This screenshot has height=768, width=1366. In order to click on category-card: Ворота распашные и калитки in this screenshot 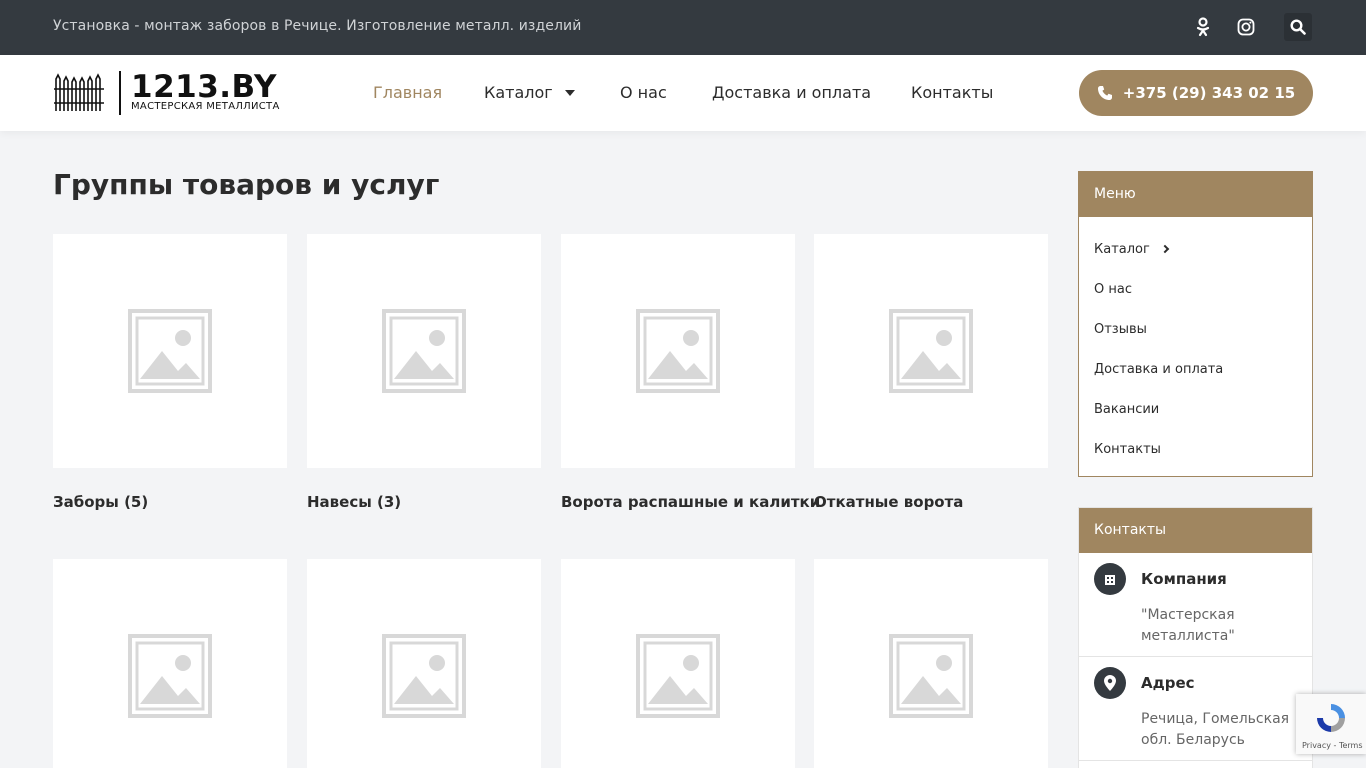, I will do `click(690, 372)`.